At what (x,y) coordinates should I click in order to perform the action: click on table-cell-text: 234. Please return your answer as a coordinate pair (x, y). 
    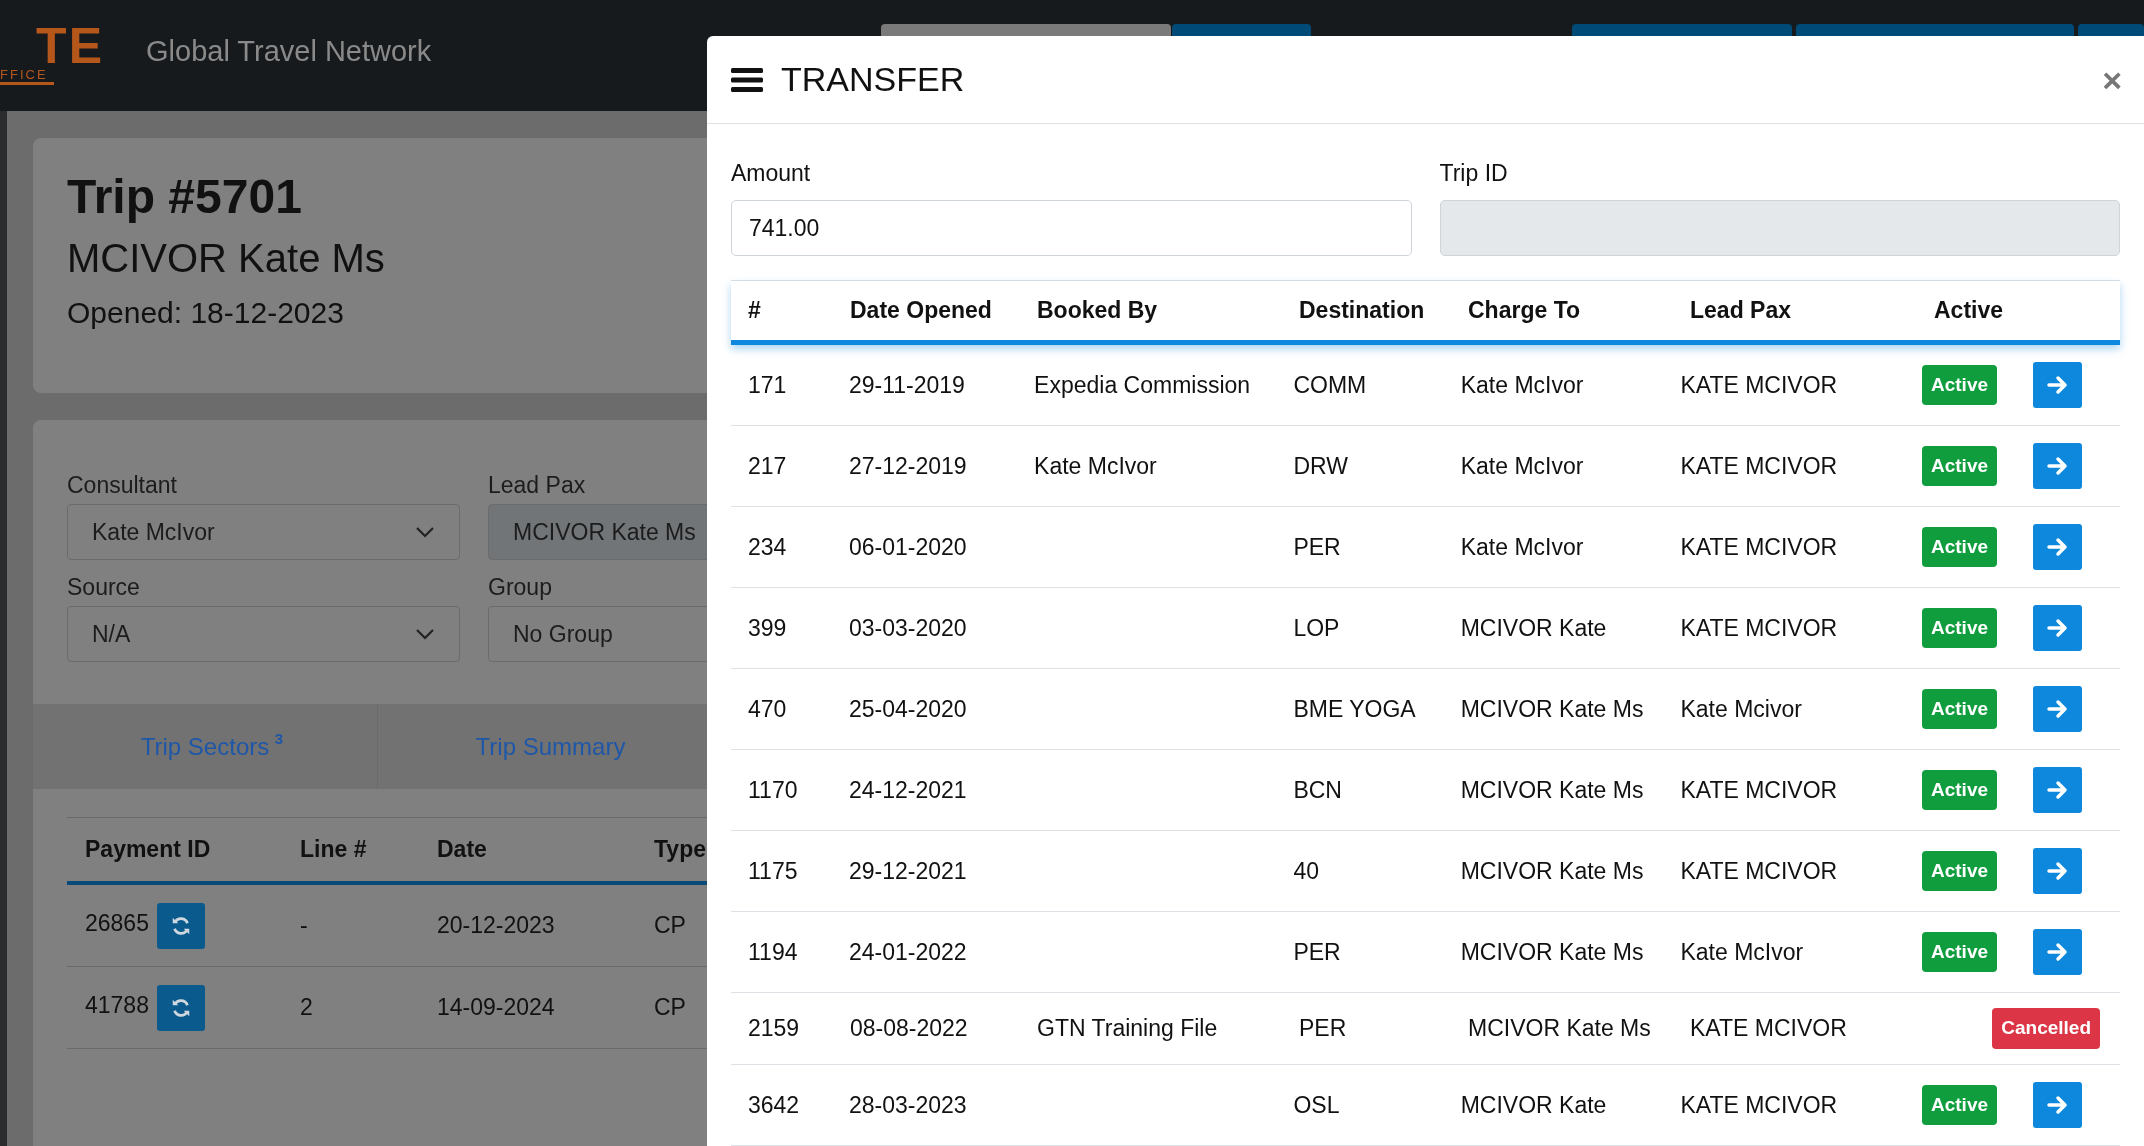
    Looking at the image, I should click on (768, 547).